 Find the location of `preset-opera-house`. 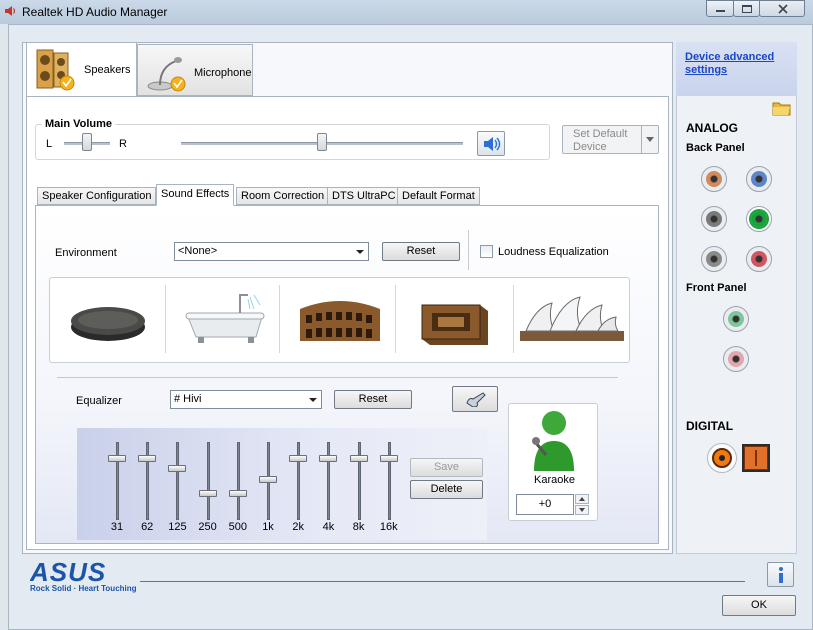

preset-opera-house is located at coordinates (572, 320).